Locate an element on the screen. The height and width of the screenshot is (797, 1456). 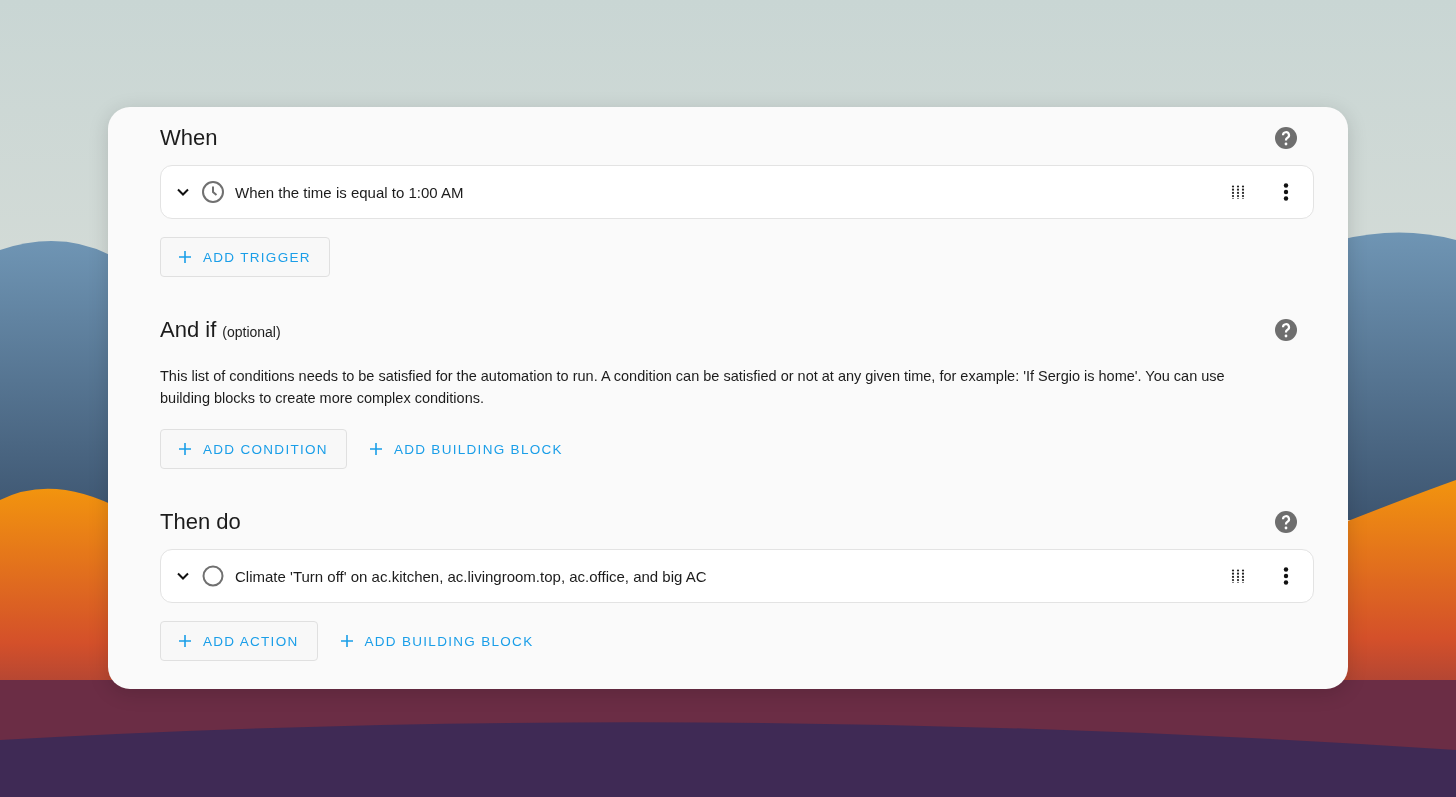
list-item-card: Climate 'Turn off' on ac.kitchen, ac.livingroom.top, ac.office, and big AC is located at coordinates (737, 576).